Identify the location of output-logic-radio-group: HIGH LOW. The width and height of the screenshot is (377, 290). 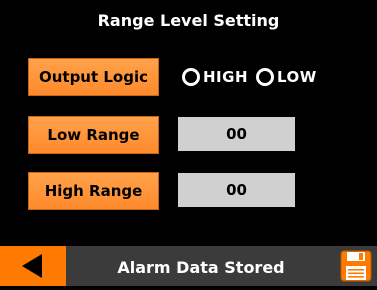
(249, 77).